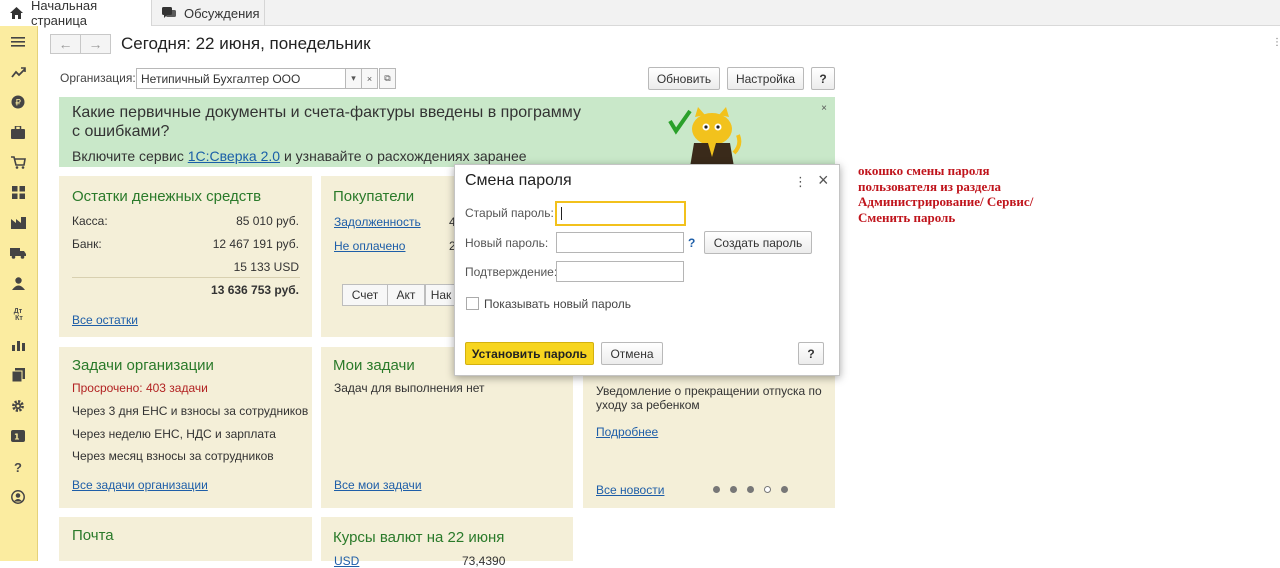 The height and width of the screenshot is (568, 1280). Describe the element at coordinates (18, 162) in the screenshot. I see `cart-icon` at that location.